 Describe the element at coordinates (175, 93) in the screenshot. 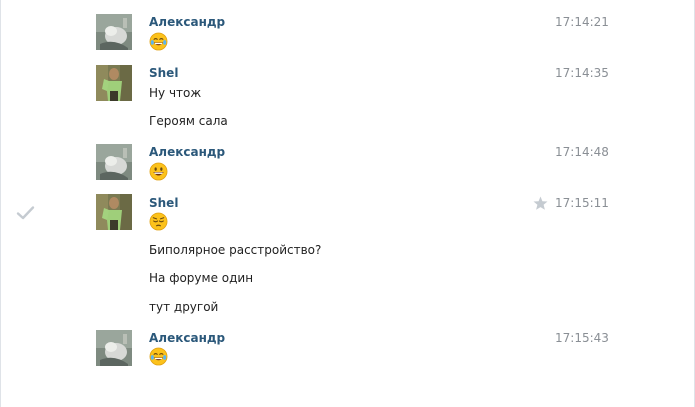

I see `message-text: Ну чтож` at that location.